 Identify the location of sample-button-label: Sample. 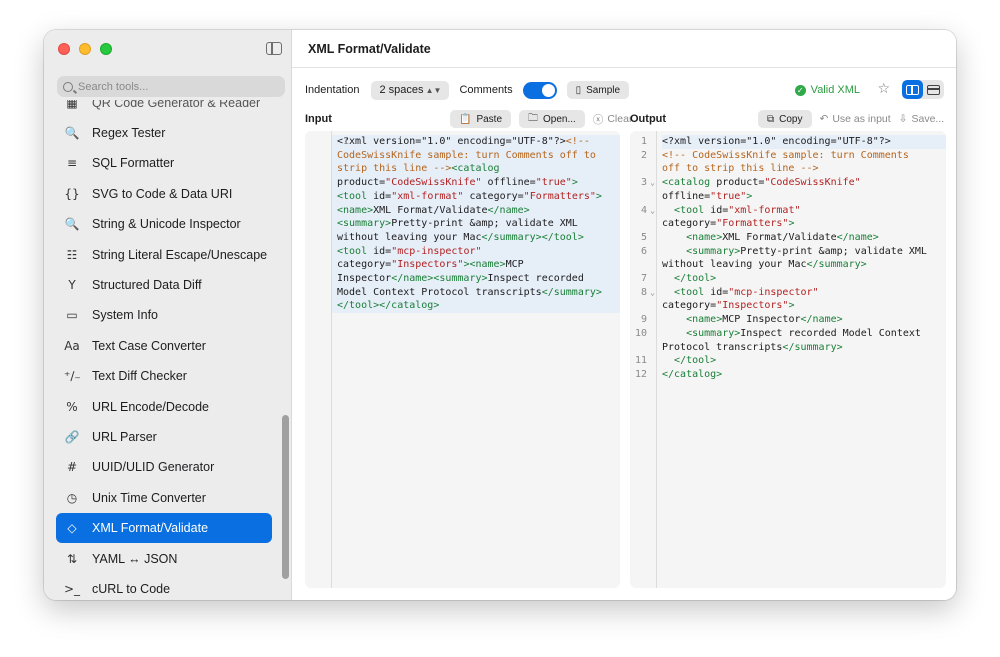
(603, 90).